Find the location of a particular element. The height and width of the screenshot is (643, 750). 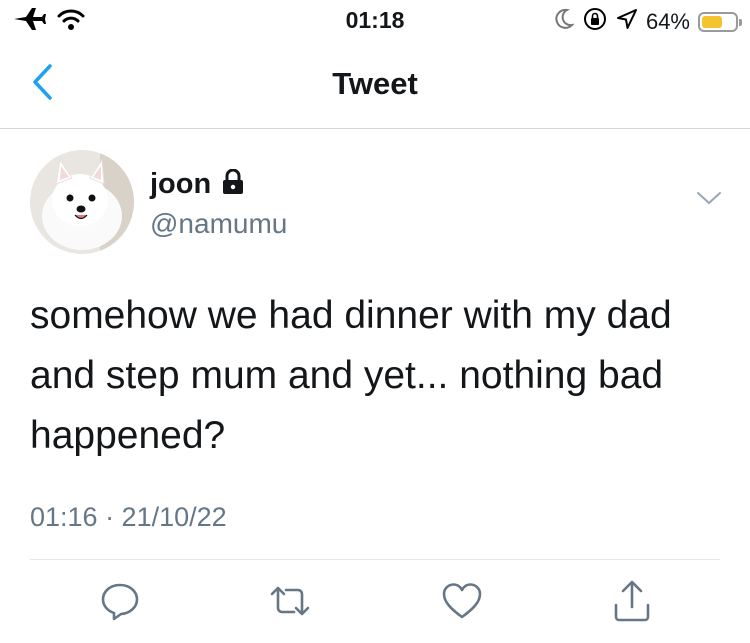

user-handle: @namumu is located at coordinates (218, 224).